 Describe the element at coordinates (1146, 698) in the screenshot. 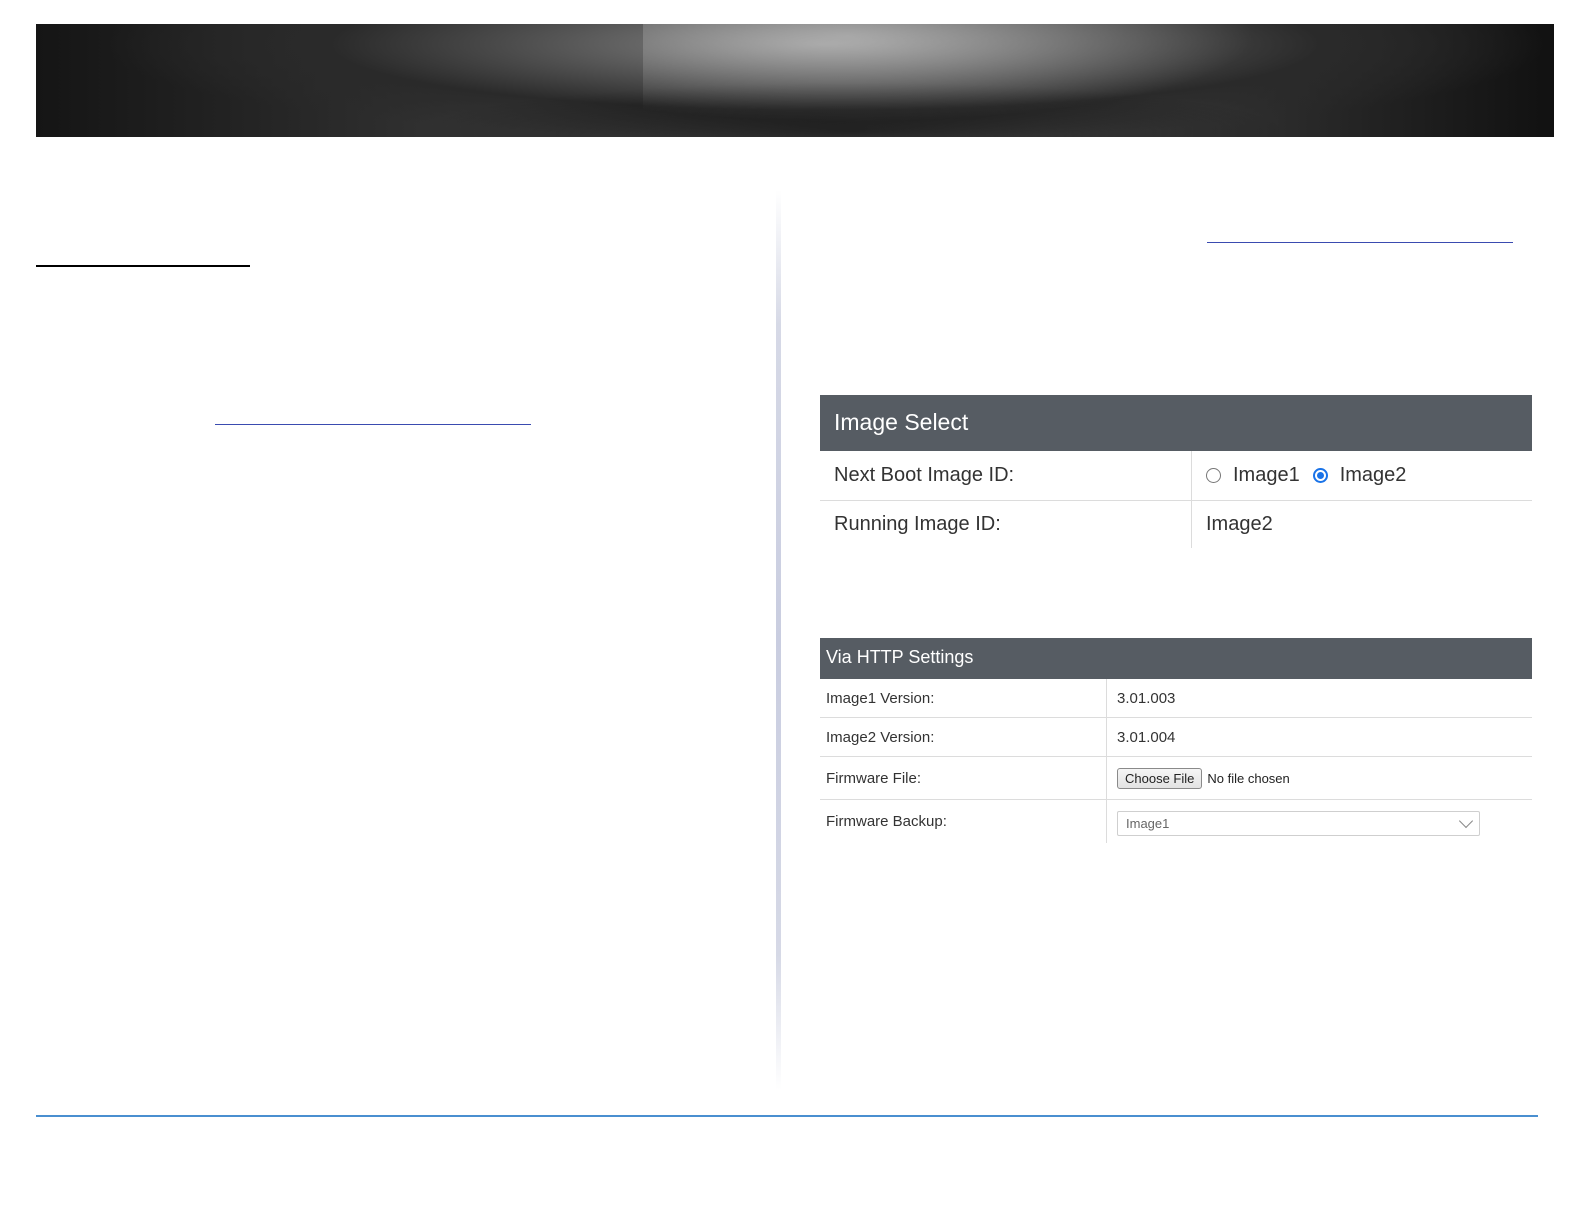

I see `image1-version-value: 3.01.003` at that location.